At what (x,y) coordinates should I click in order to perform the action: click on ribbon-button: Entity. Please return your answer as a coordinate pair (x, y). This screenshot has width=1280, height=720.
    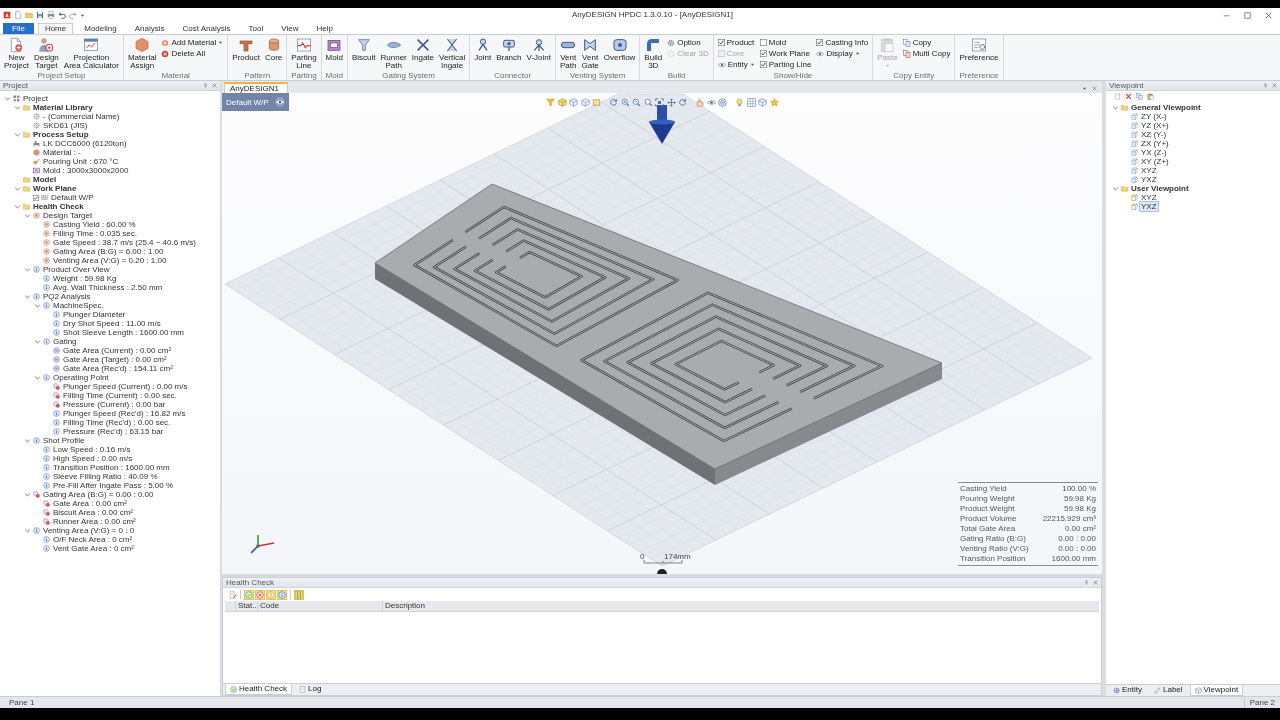
    Looking at the image, I should click on (736, 64).